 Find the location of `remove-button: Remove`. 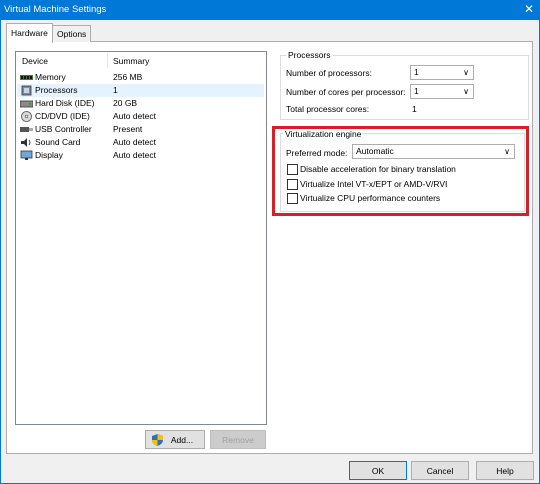

remove-button: Remove is located at coordinates (238, 439).